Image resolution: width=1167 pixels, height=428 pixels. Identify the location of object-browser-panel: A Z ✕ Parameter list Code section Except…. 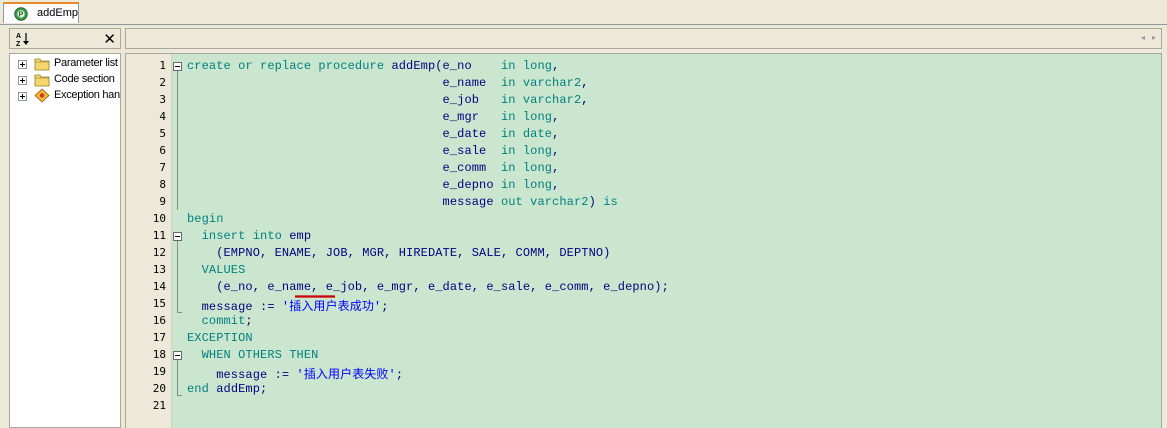
(64, 228).